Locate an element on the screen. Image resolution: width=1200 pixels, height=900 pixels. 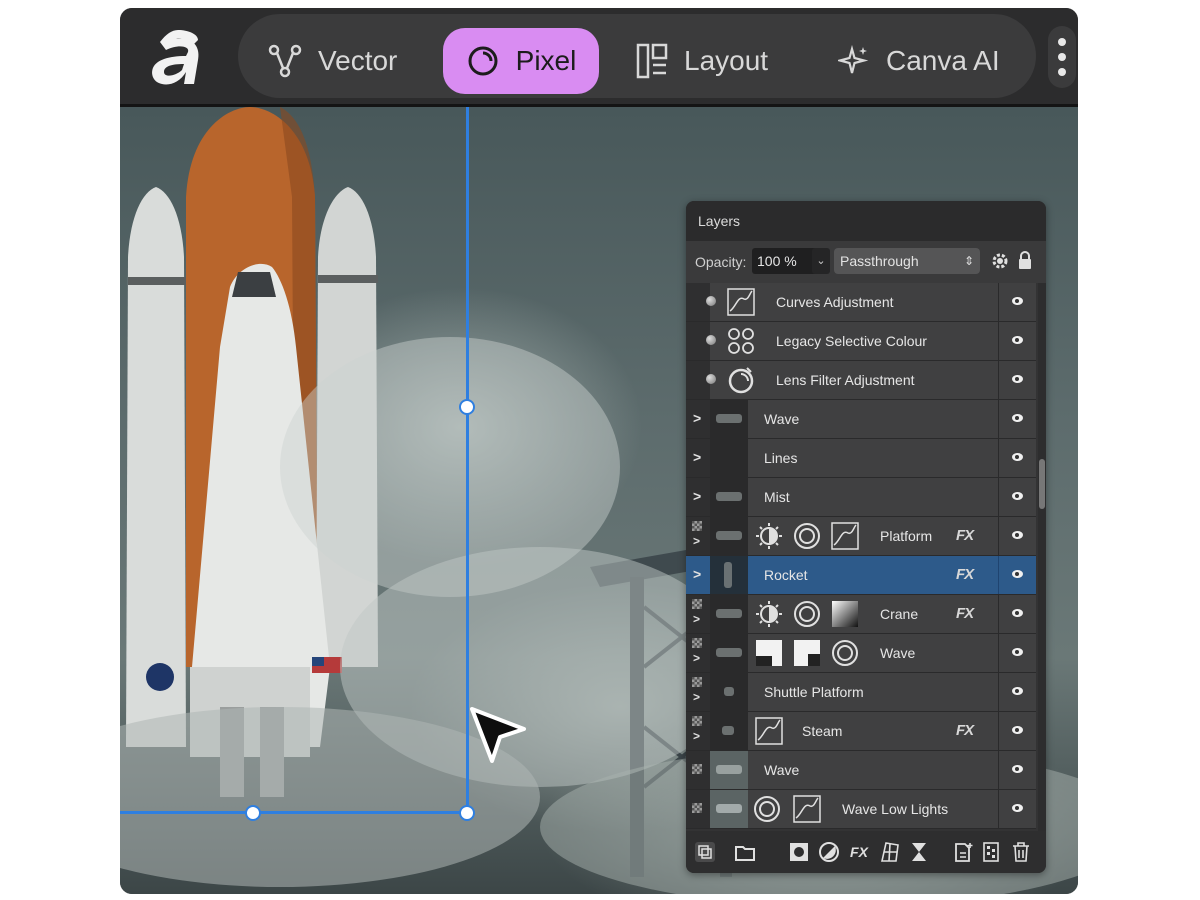
layer-name: Mist is located at coordinates (777, 497).